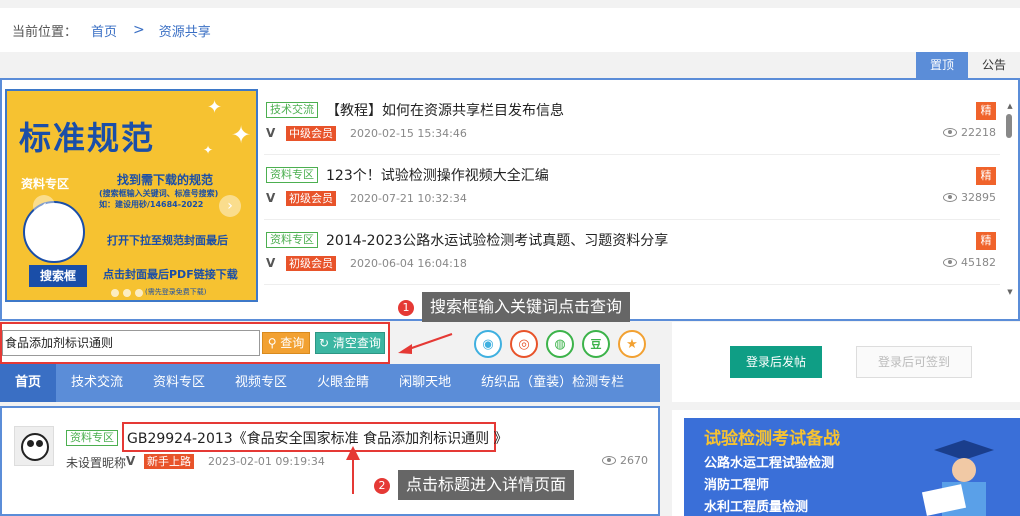 The width and height of the screenshot is (1020, 516). I want to click on clear-query-button: ↻ 清空查询, so click(350, 343).